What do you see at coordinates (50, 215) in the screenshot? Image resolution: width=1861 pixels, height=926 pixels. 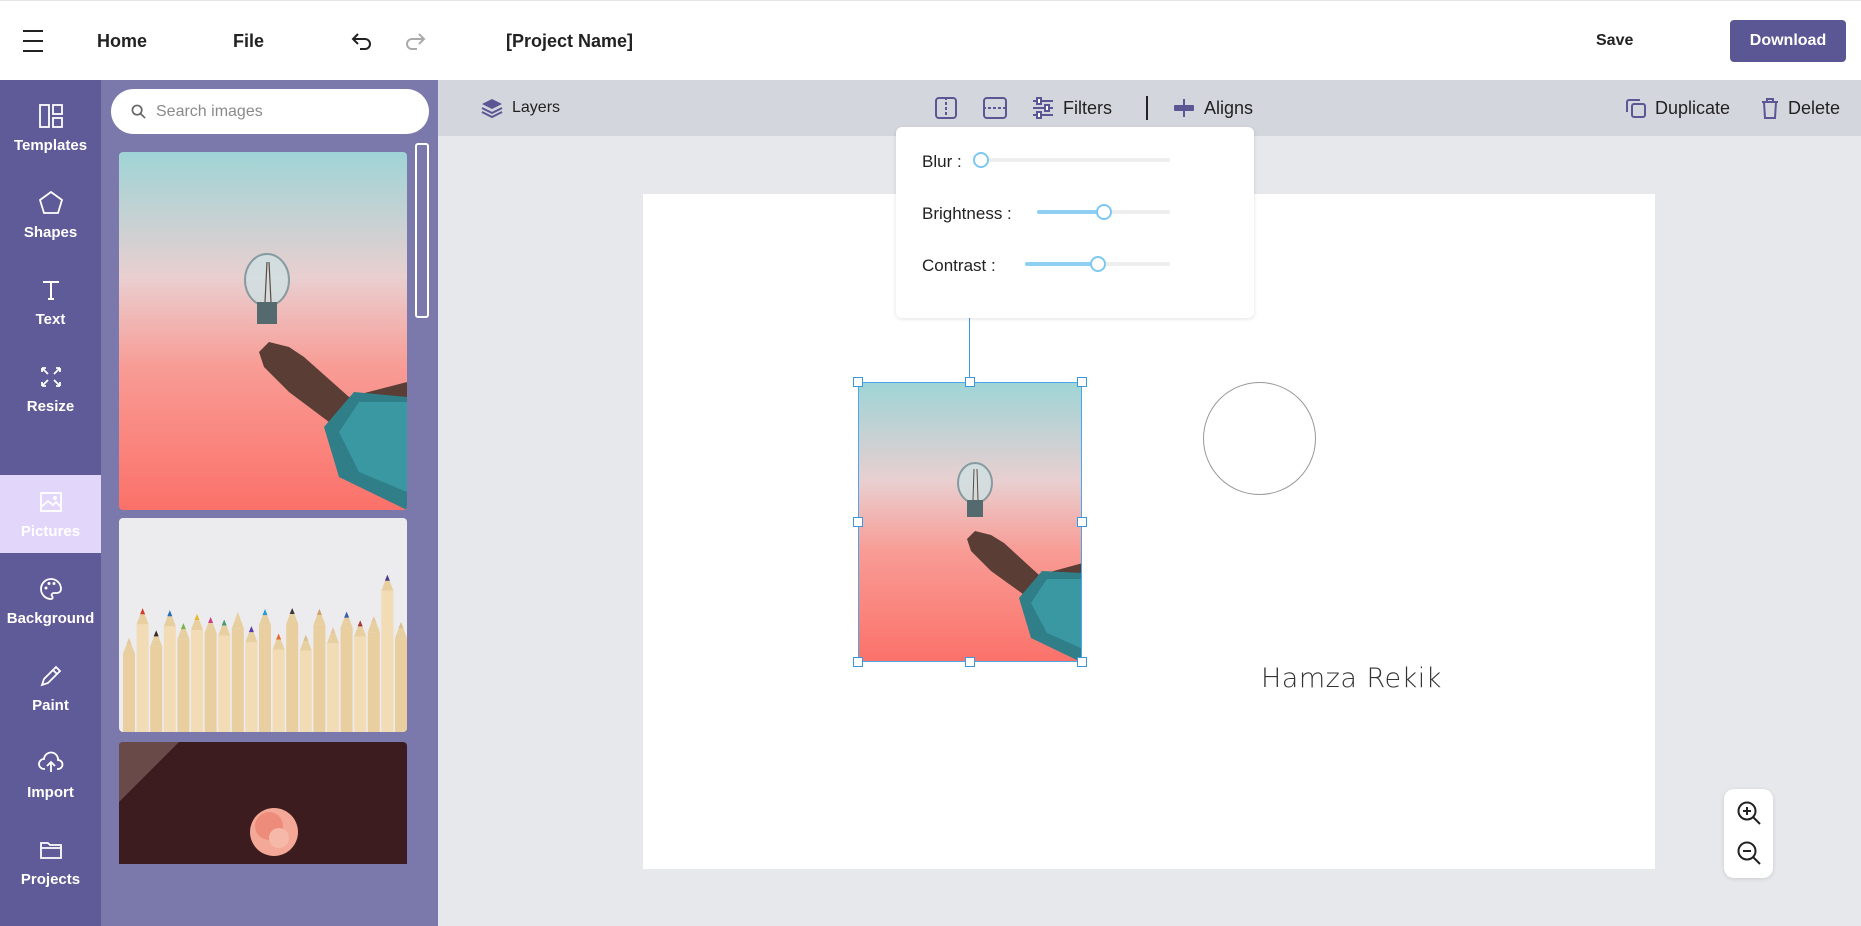 I see `rail-item-shapes: Shapes` at bounding box center [50, 215].